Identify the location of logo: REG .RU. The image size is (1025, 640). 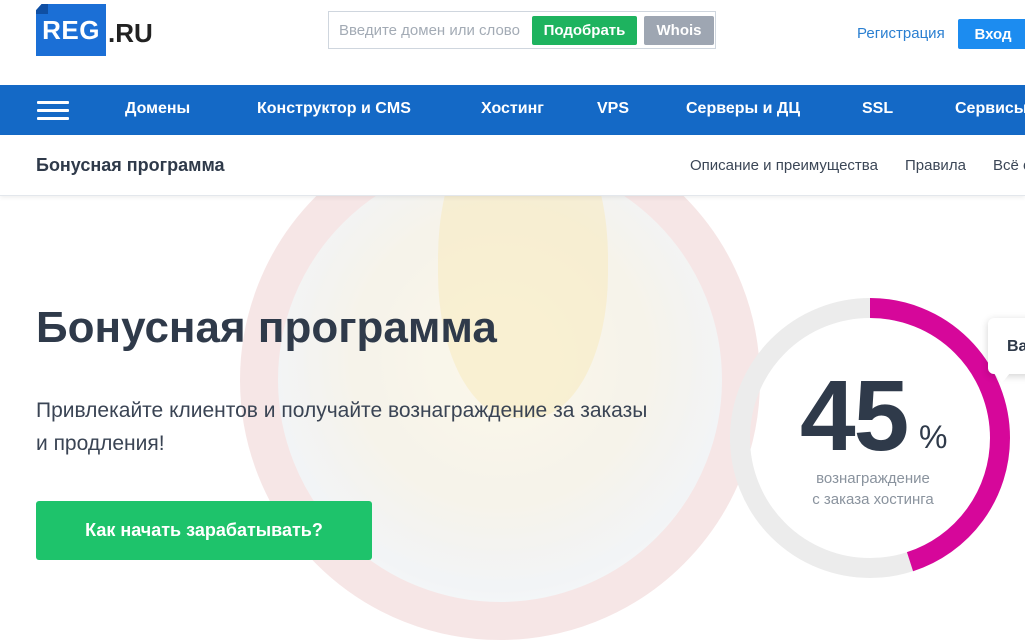
(94, 30).